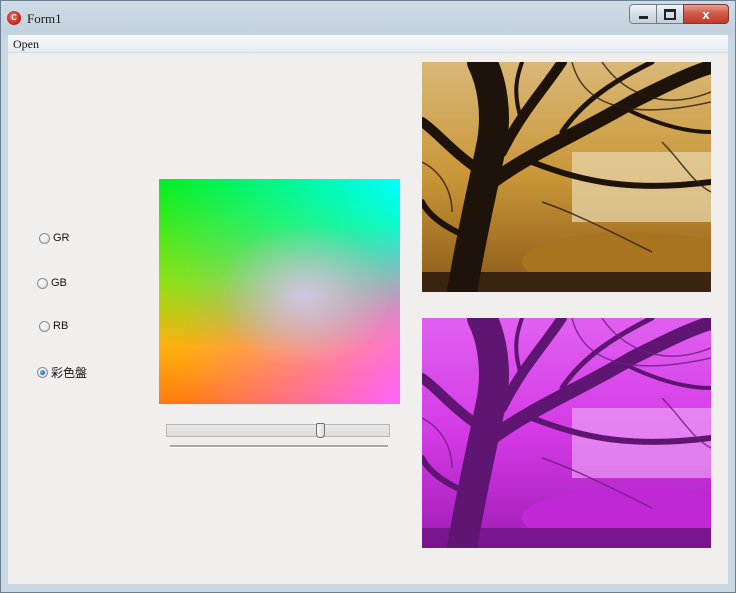 The width and height of the screenshot is (736, 593). Describe the element at coordinates (368, 44) in the screenshot. I see `menu-bar: Open` at that location.